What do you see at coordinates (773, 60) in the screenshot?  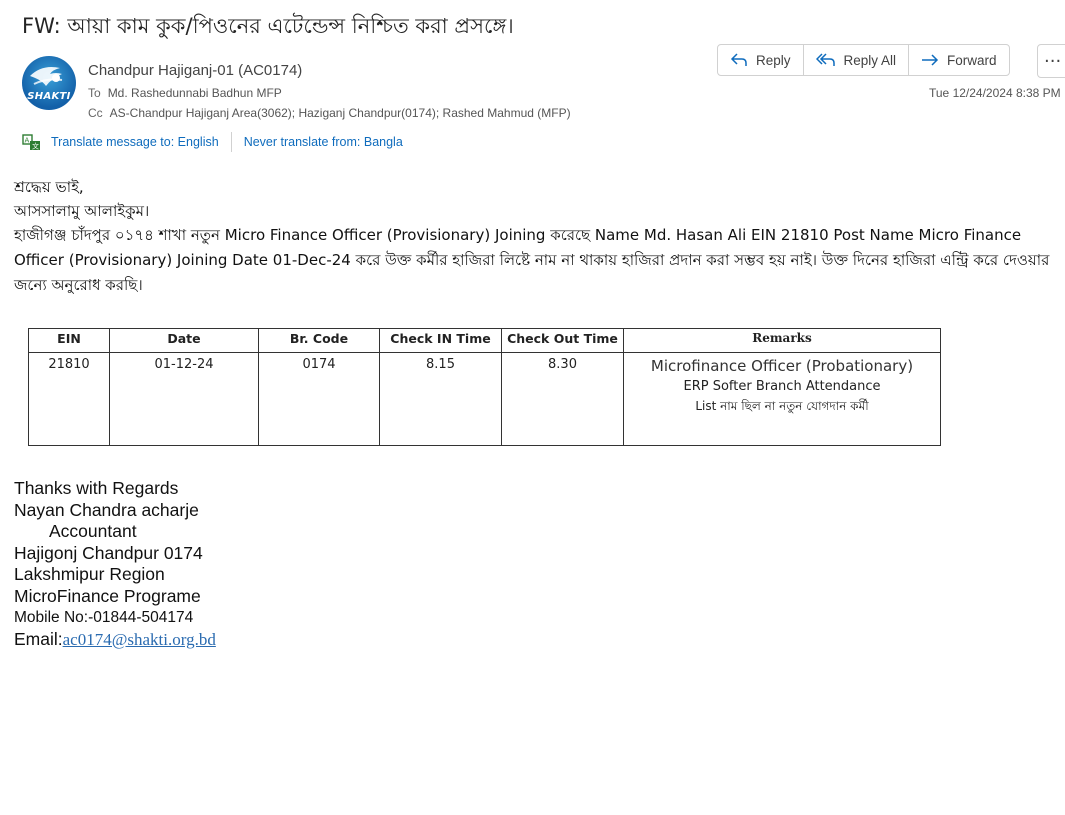 I see `reply-label: Reply` at bounding box center [773, 60].